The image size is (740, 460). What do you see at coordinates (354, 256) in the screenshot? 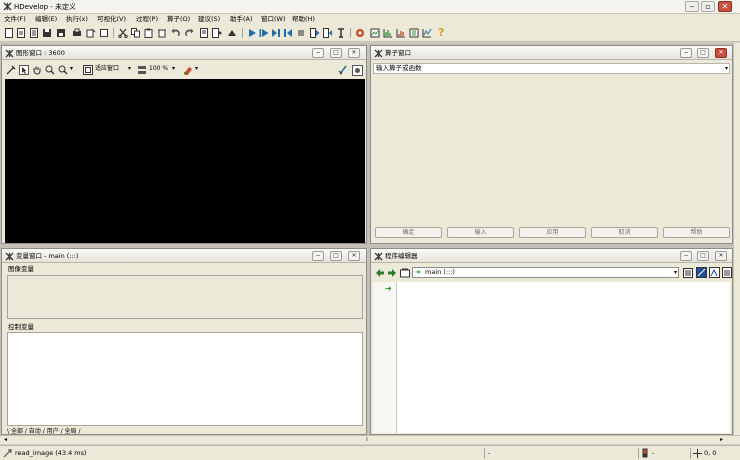
I see `variable-close-button: ✕` at bounding box center [354, 256].